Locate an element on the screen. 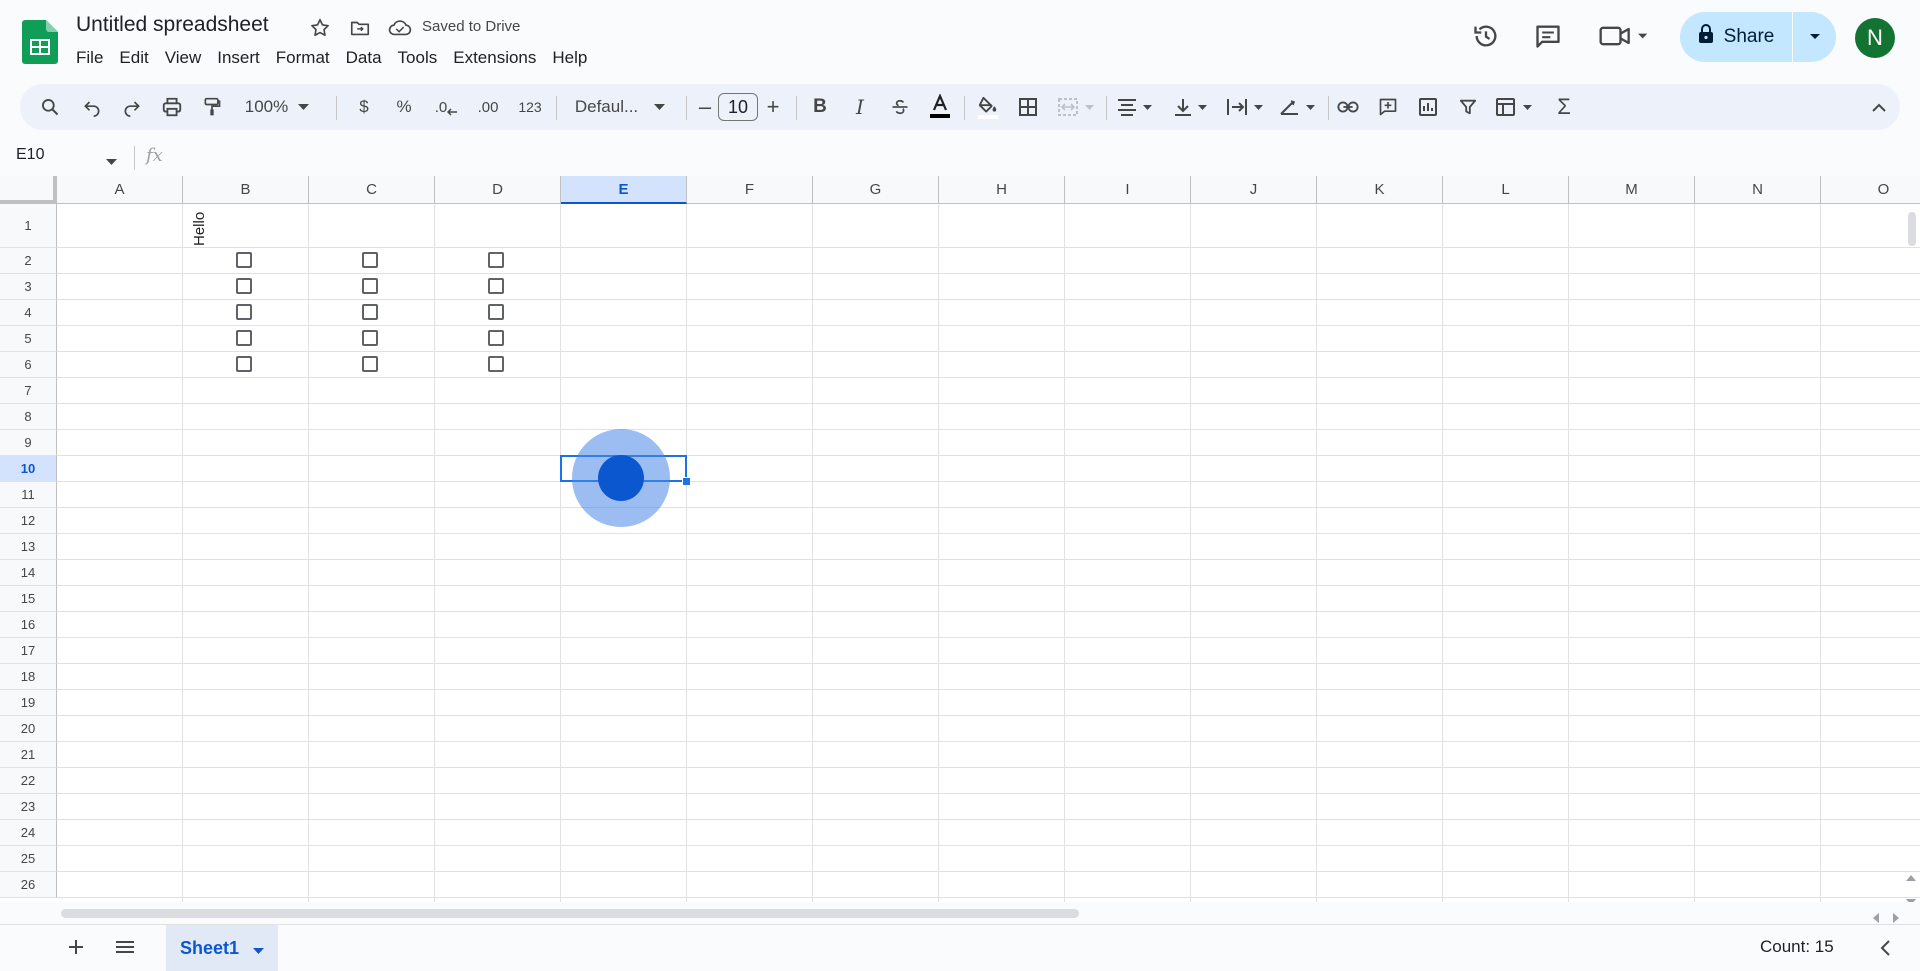 The width and height of the screenshot is (1920, 971). menu-help: Help is located at coordinates (569, 58).